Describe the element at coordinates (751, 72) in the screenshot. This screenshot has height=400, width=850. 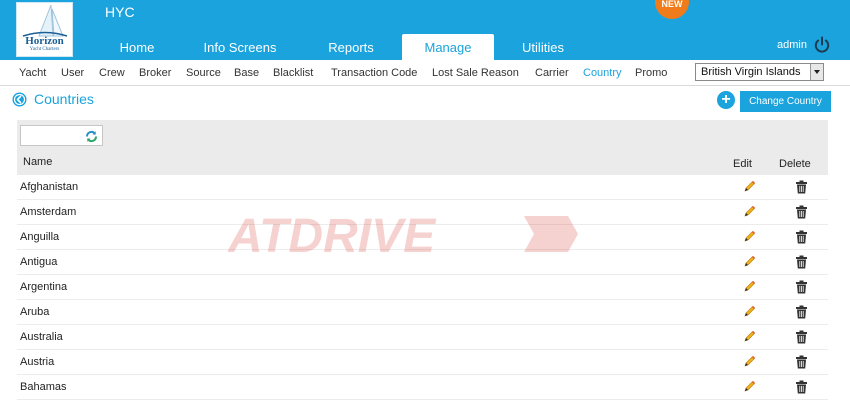
I see `region-select-value: British Virgin Islands` at that location.